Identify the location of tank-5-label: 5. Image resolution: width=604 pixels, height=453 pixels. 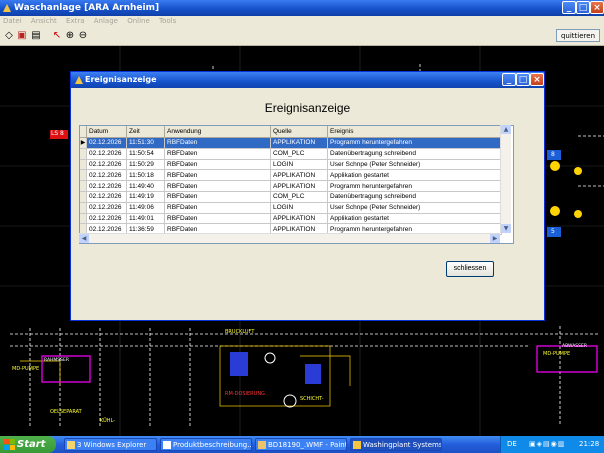
(553, 231).